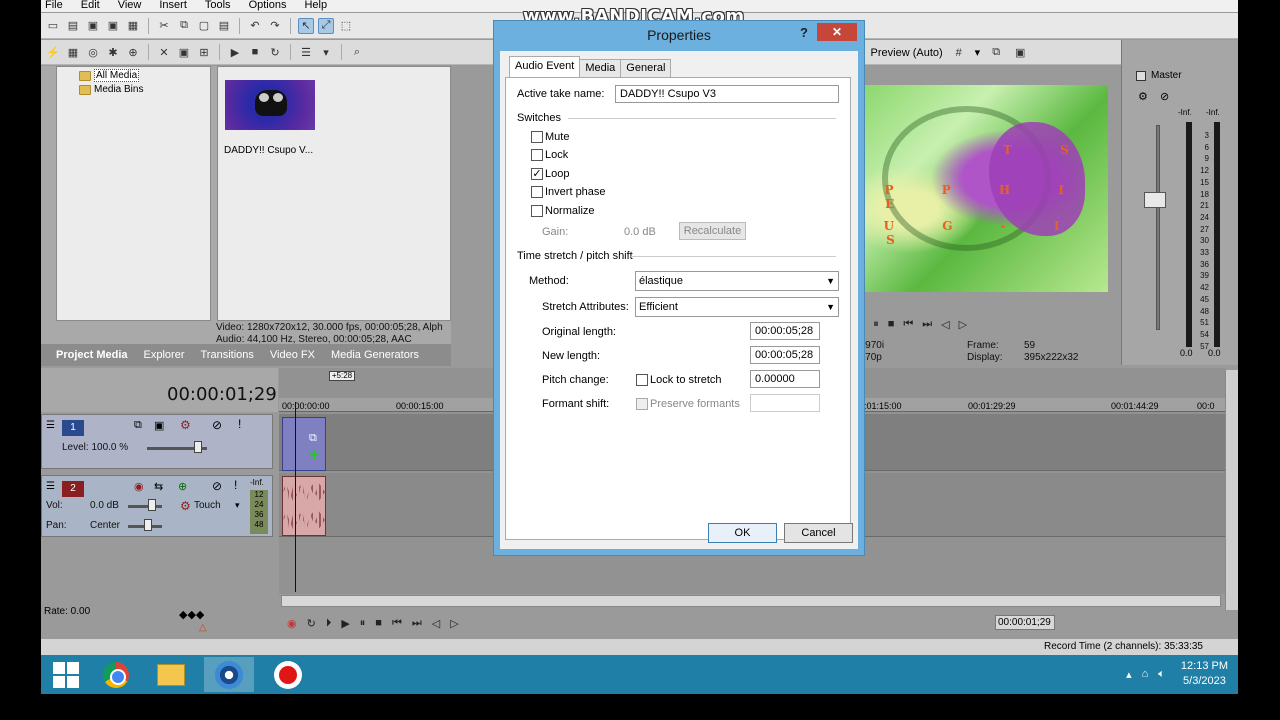  Describe the element at coordinates (1158, 227) in the screenshot. I see `master-fader-track` at that location.